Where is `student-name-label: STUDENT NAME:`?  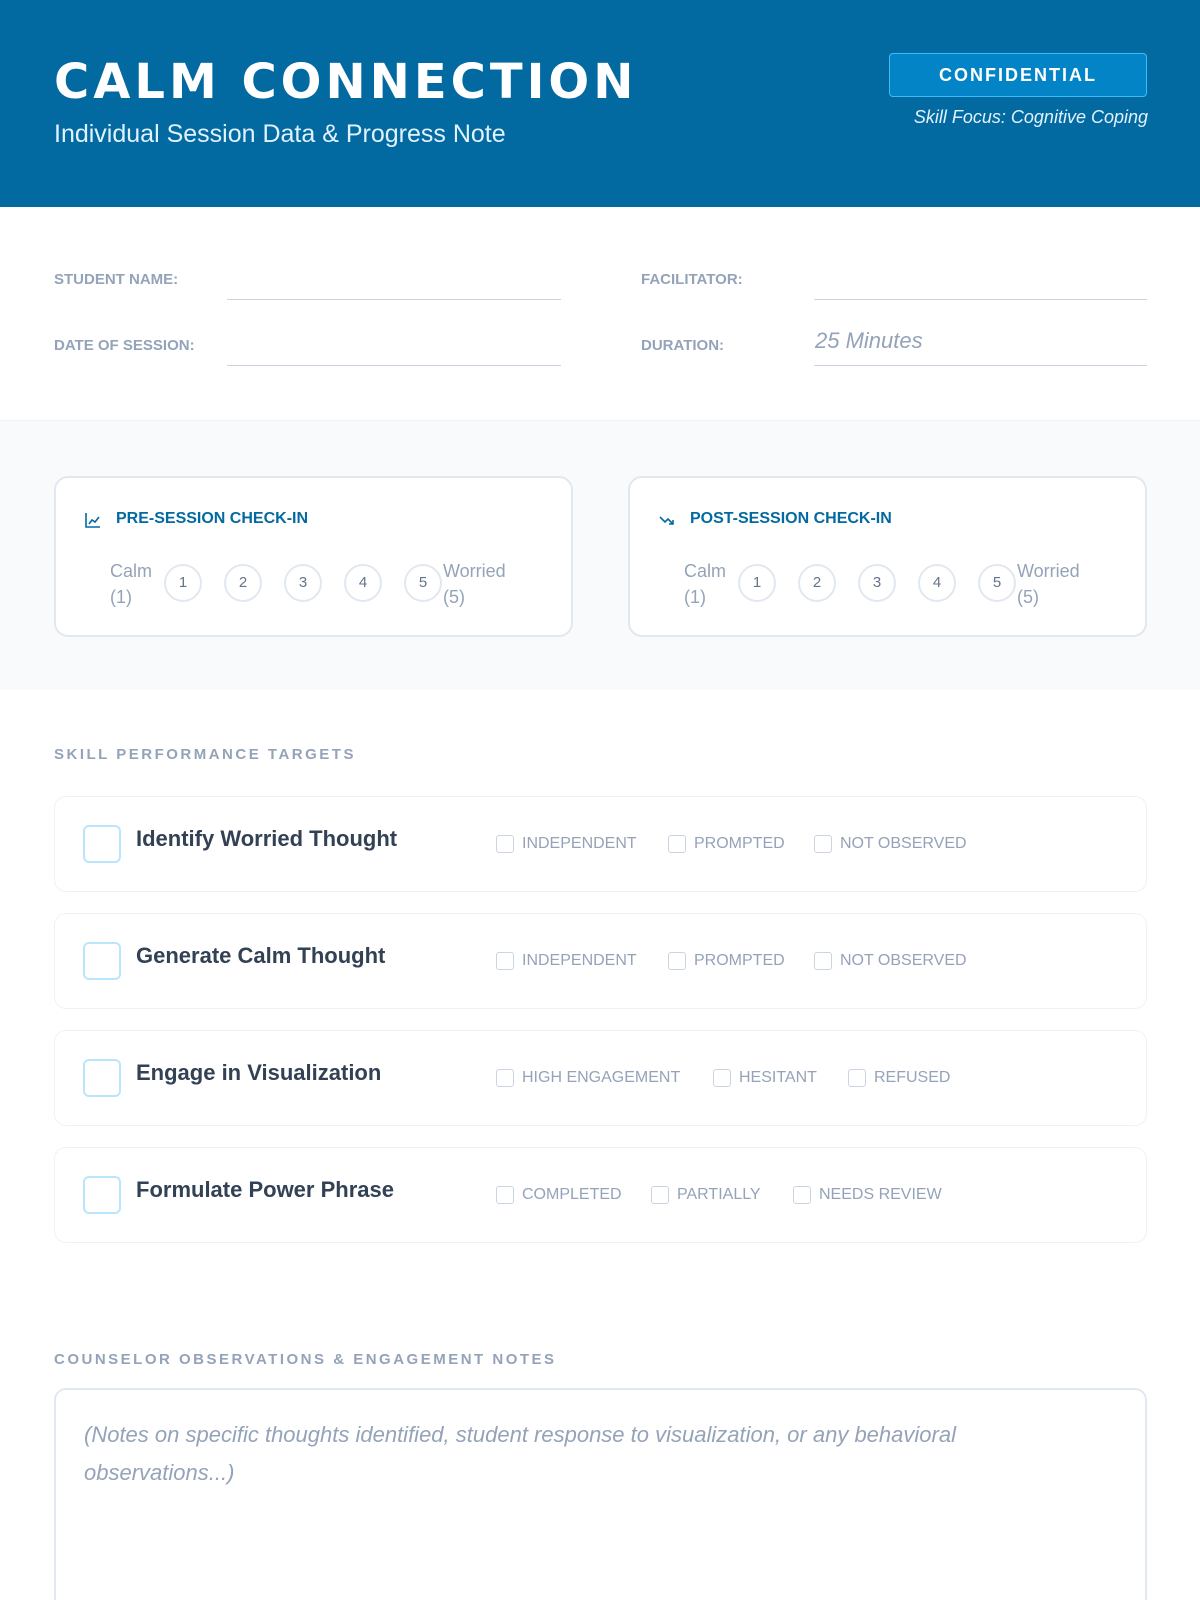 student-name-label: STUDENT NAME: is located at coordinates (116, 279).